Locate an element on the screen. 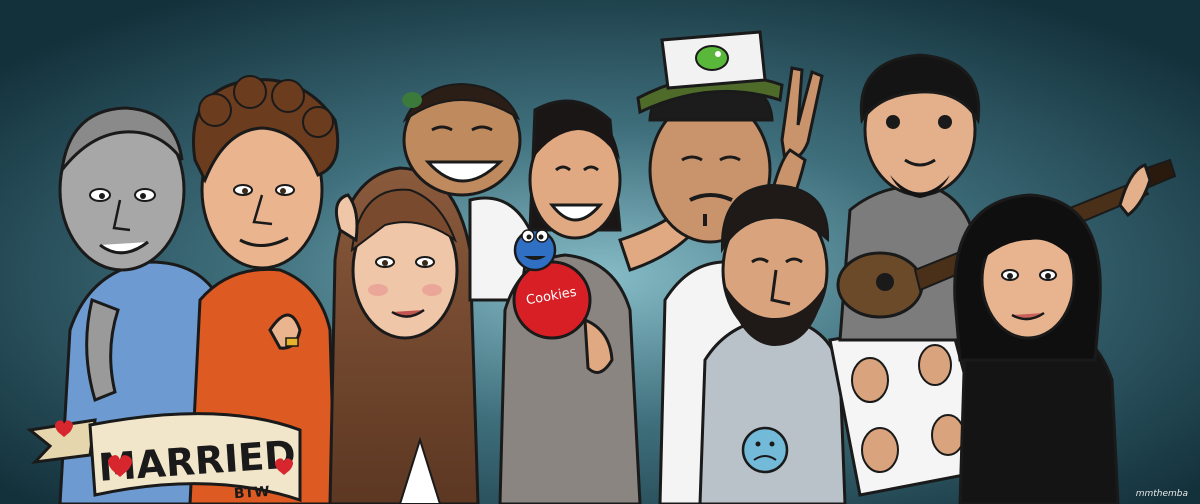  person-long-hair-woman is located at coordinates (404, 335).